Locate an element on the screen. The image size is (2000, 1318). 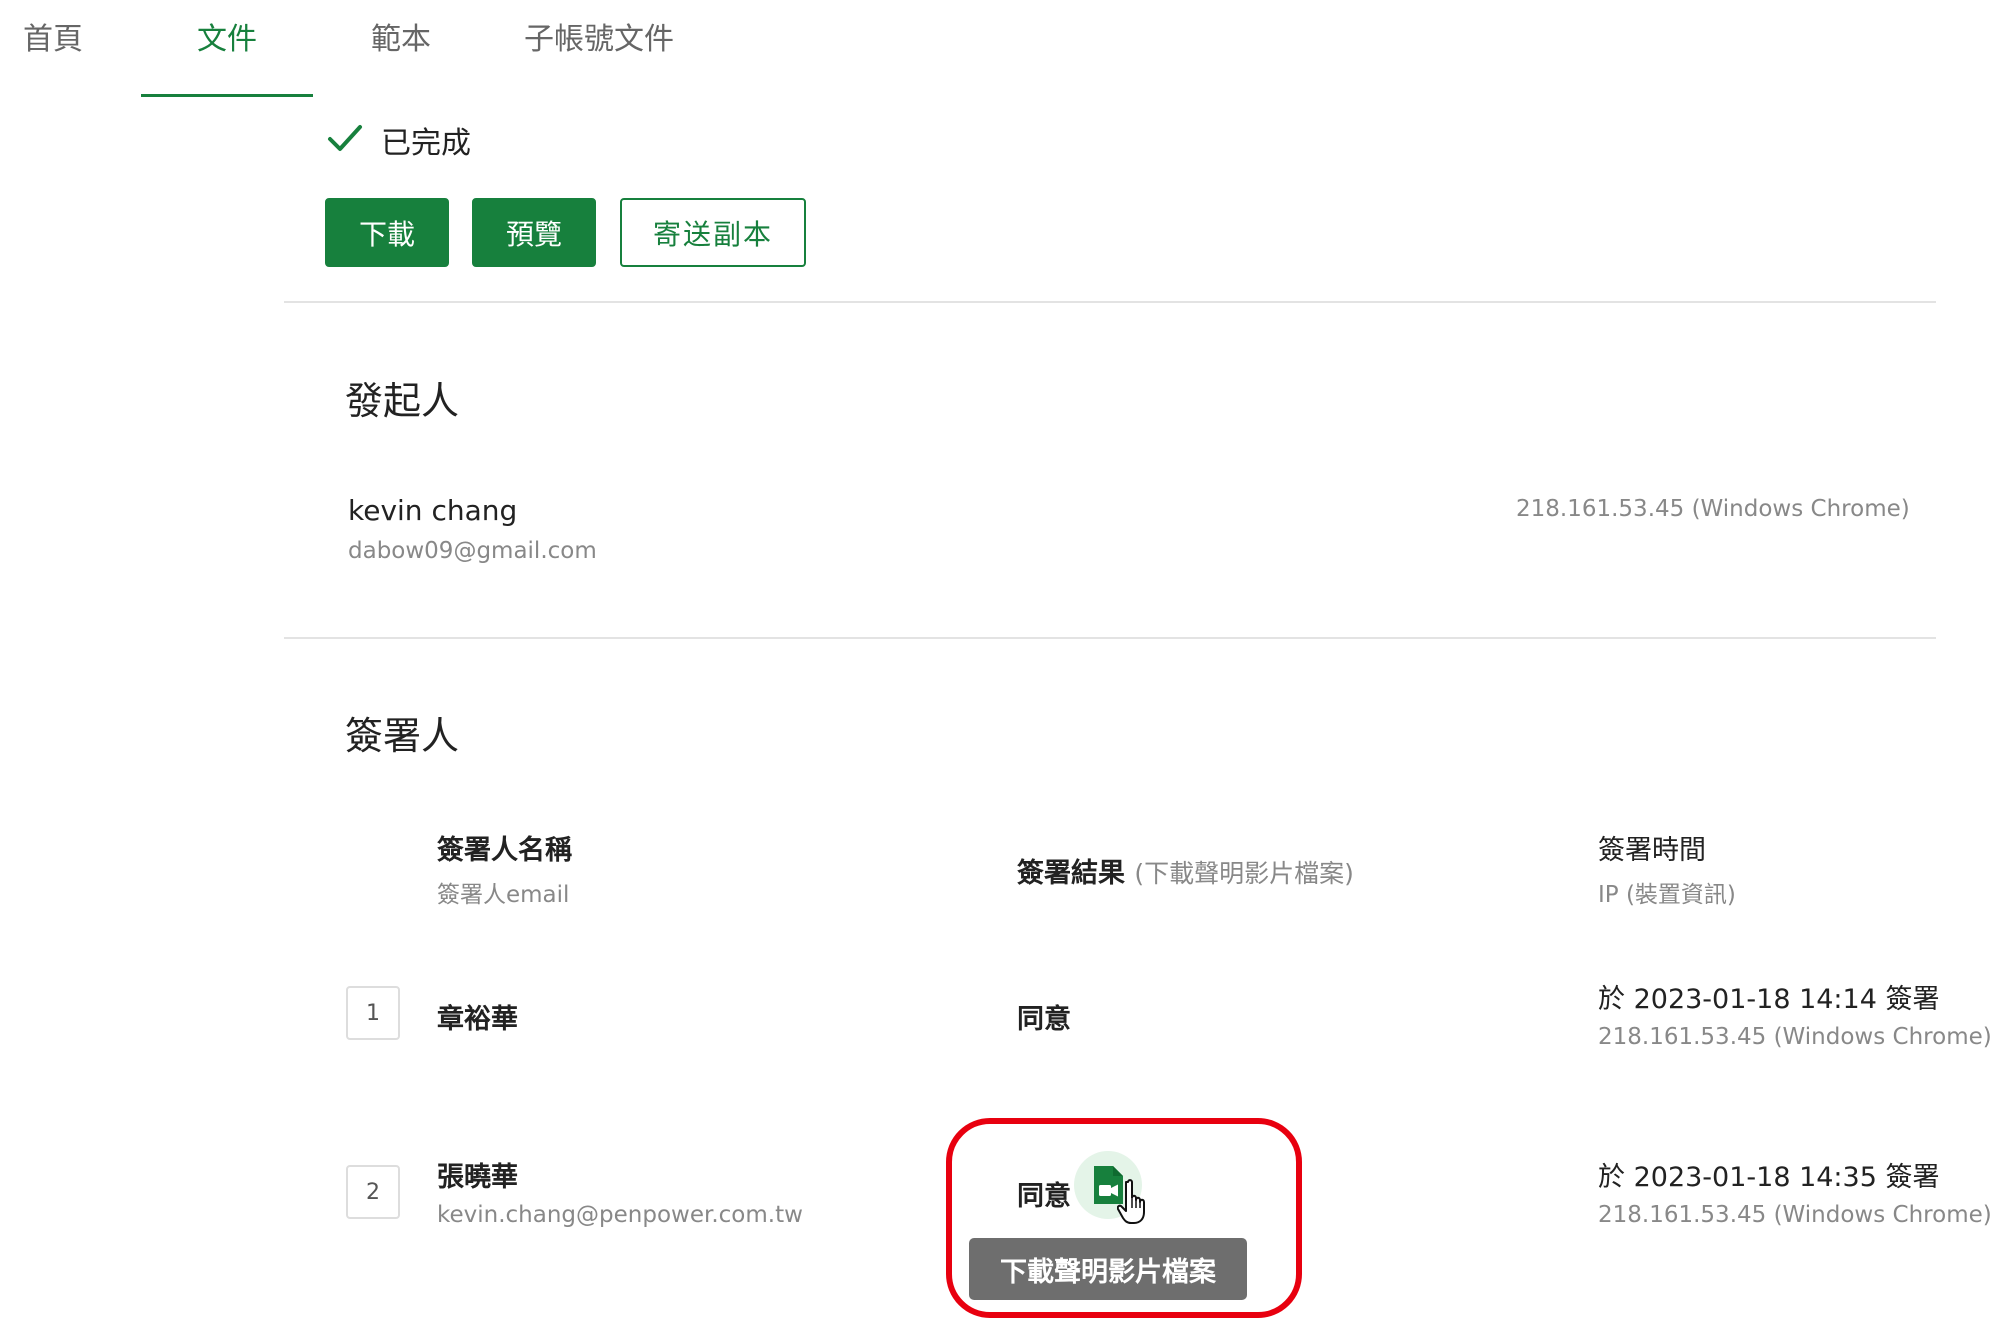
header-ip: IP (裝置資訊) is located at coordinates (1667, 895).